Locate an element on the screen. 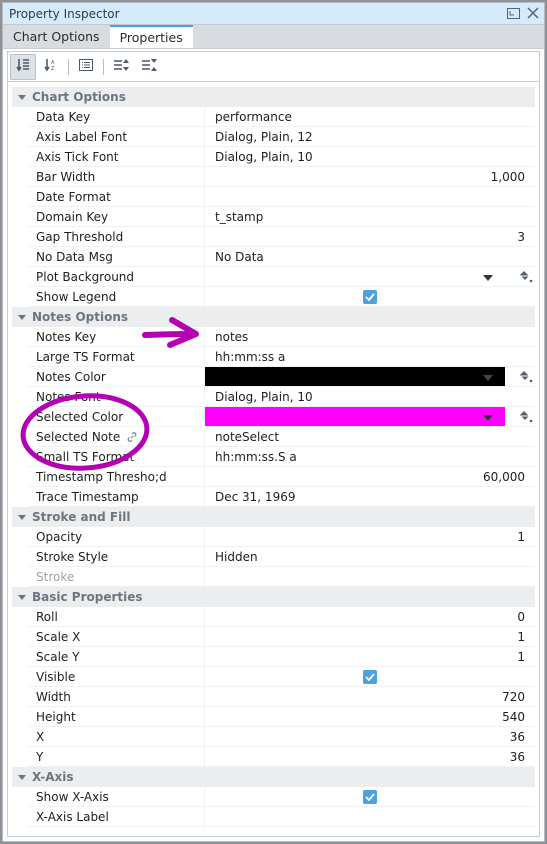  property-row: Show Legend is located at coordinates (281, 297).